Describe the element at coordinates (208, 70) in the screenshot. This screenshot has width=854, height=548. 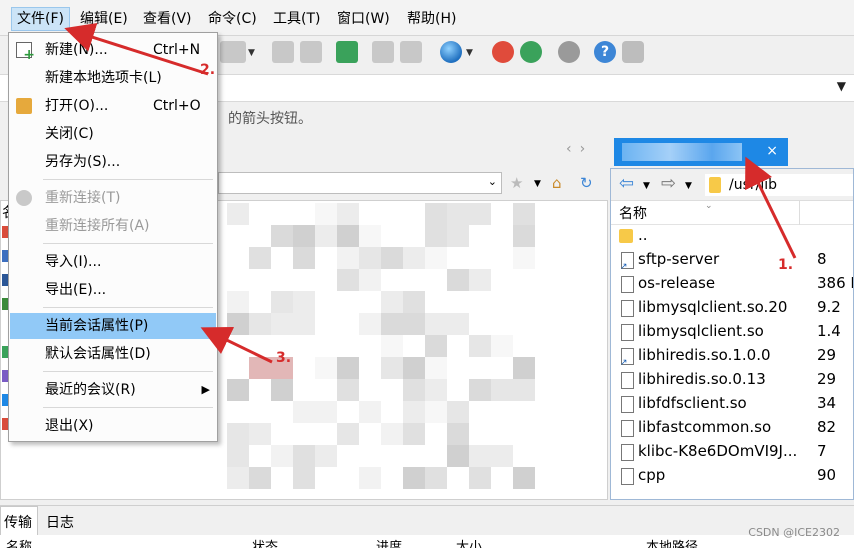
I see `annotation-label-2: 2.` at that location.